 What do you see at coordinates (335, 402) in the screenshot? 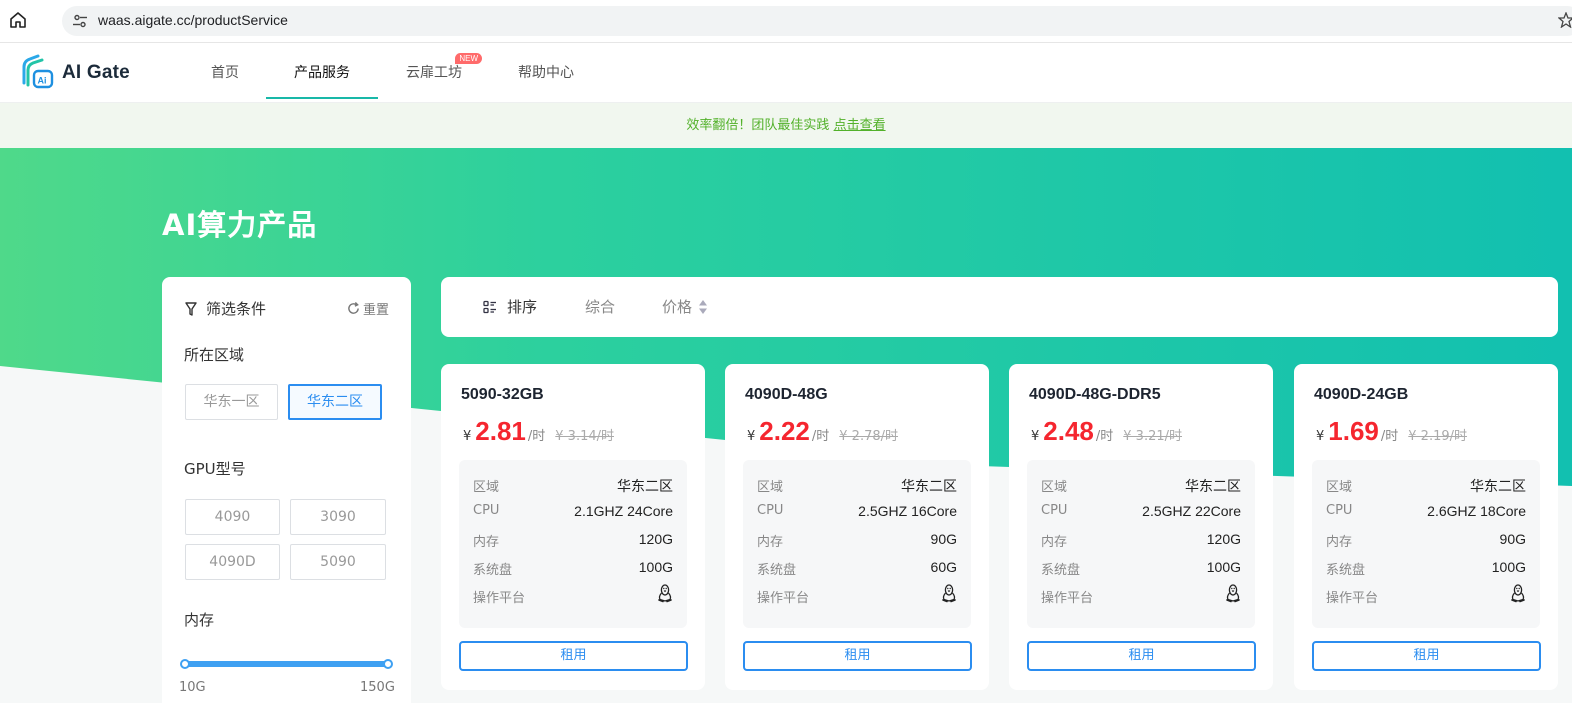
I see `region-option-east-2: 华东二区` at bounding box center [335, 402].